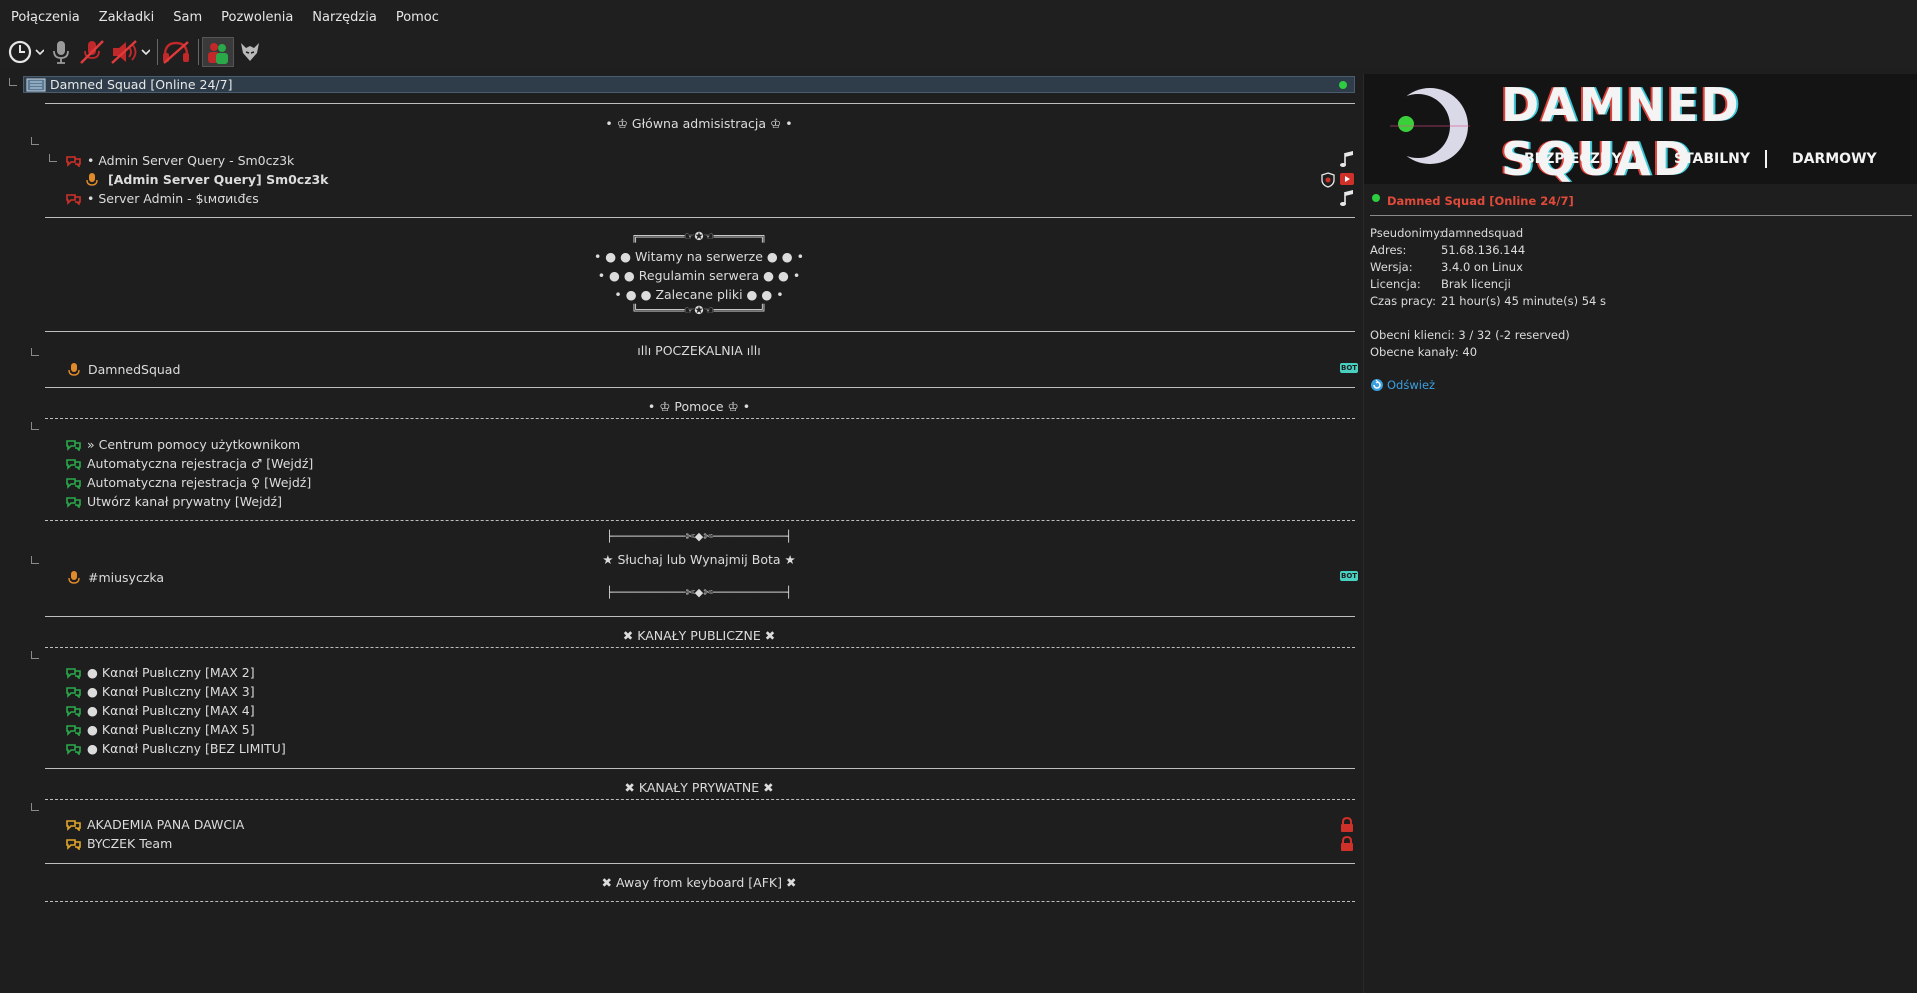  I want to click on capture-mic-button, so click(61, 52).